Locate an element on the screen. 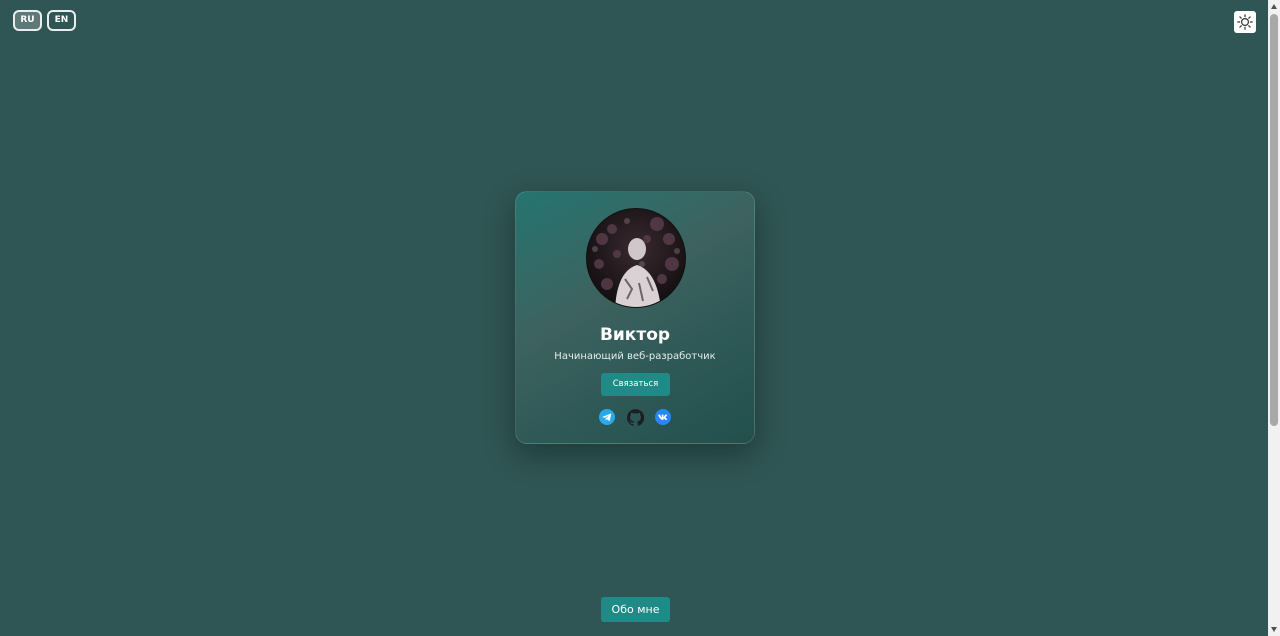 This screenshot has width=1280, height=636. social-links is located at coordinates (635, 417).